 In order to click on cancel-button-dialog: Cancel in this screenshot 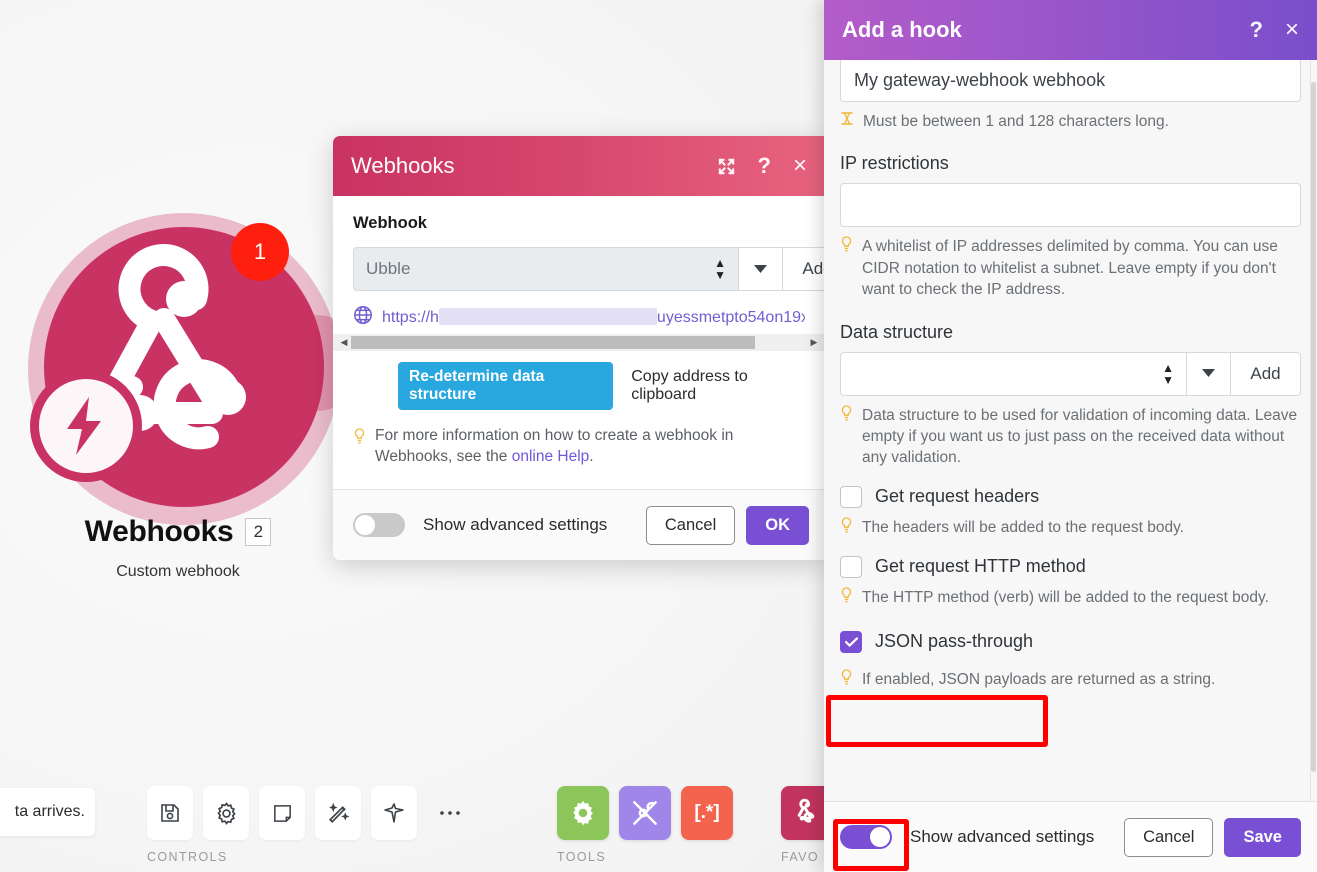, I will do `click(690, 525)`.